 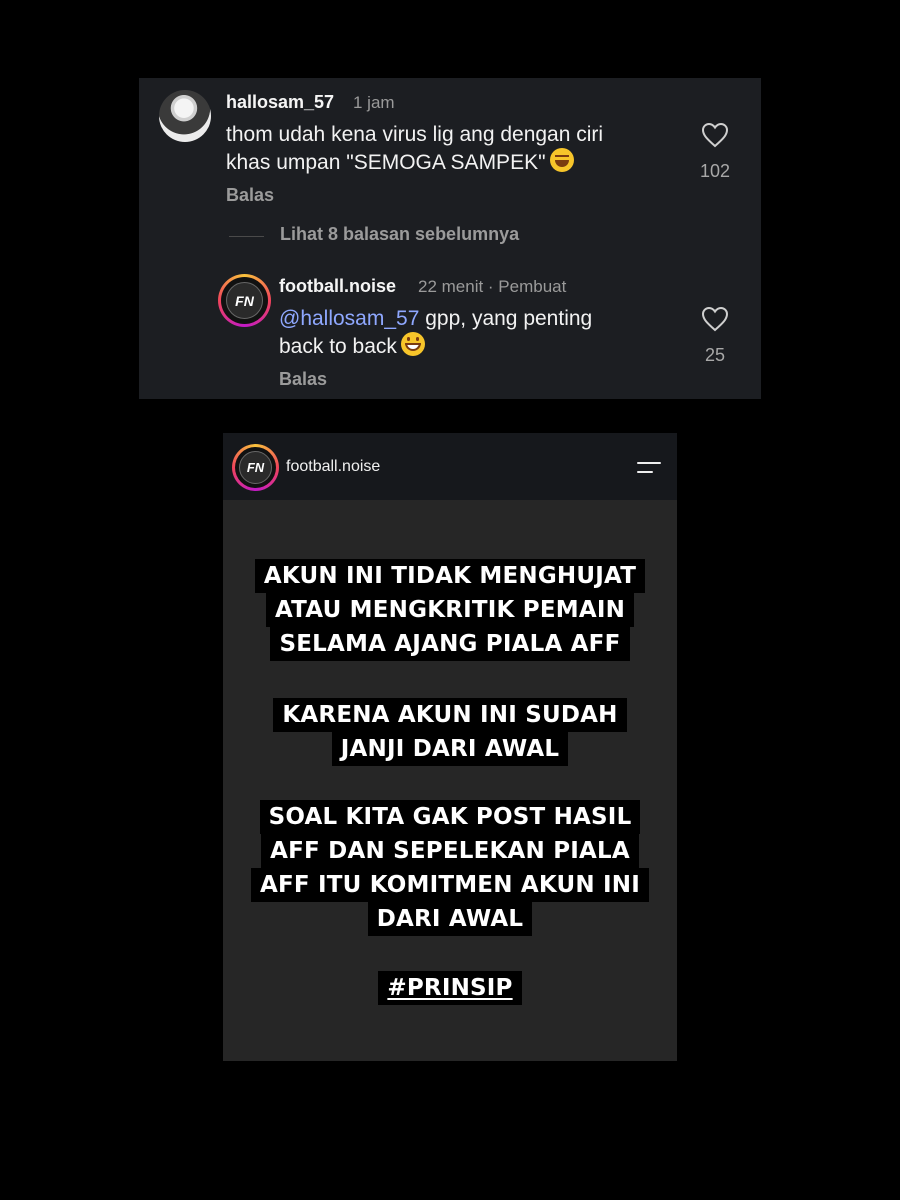 I want to click on story-text-line: ATAU MENGKRITIK PEMAIN, so click(x=450, y=610).